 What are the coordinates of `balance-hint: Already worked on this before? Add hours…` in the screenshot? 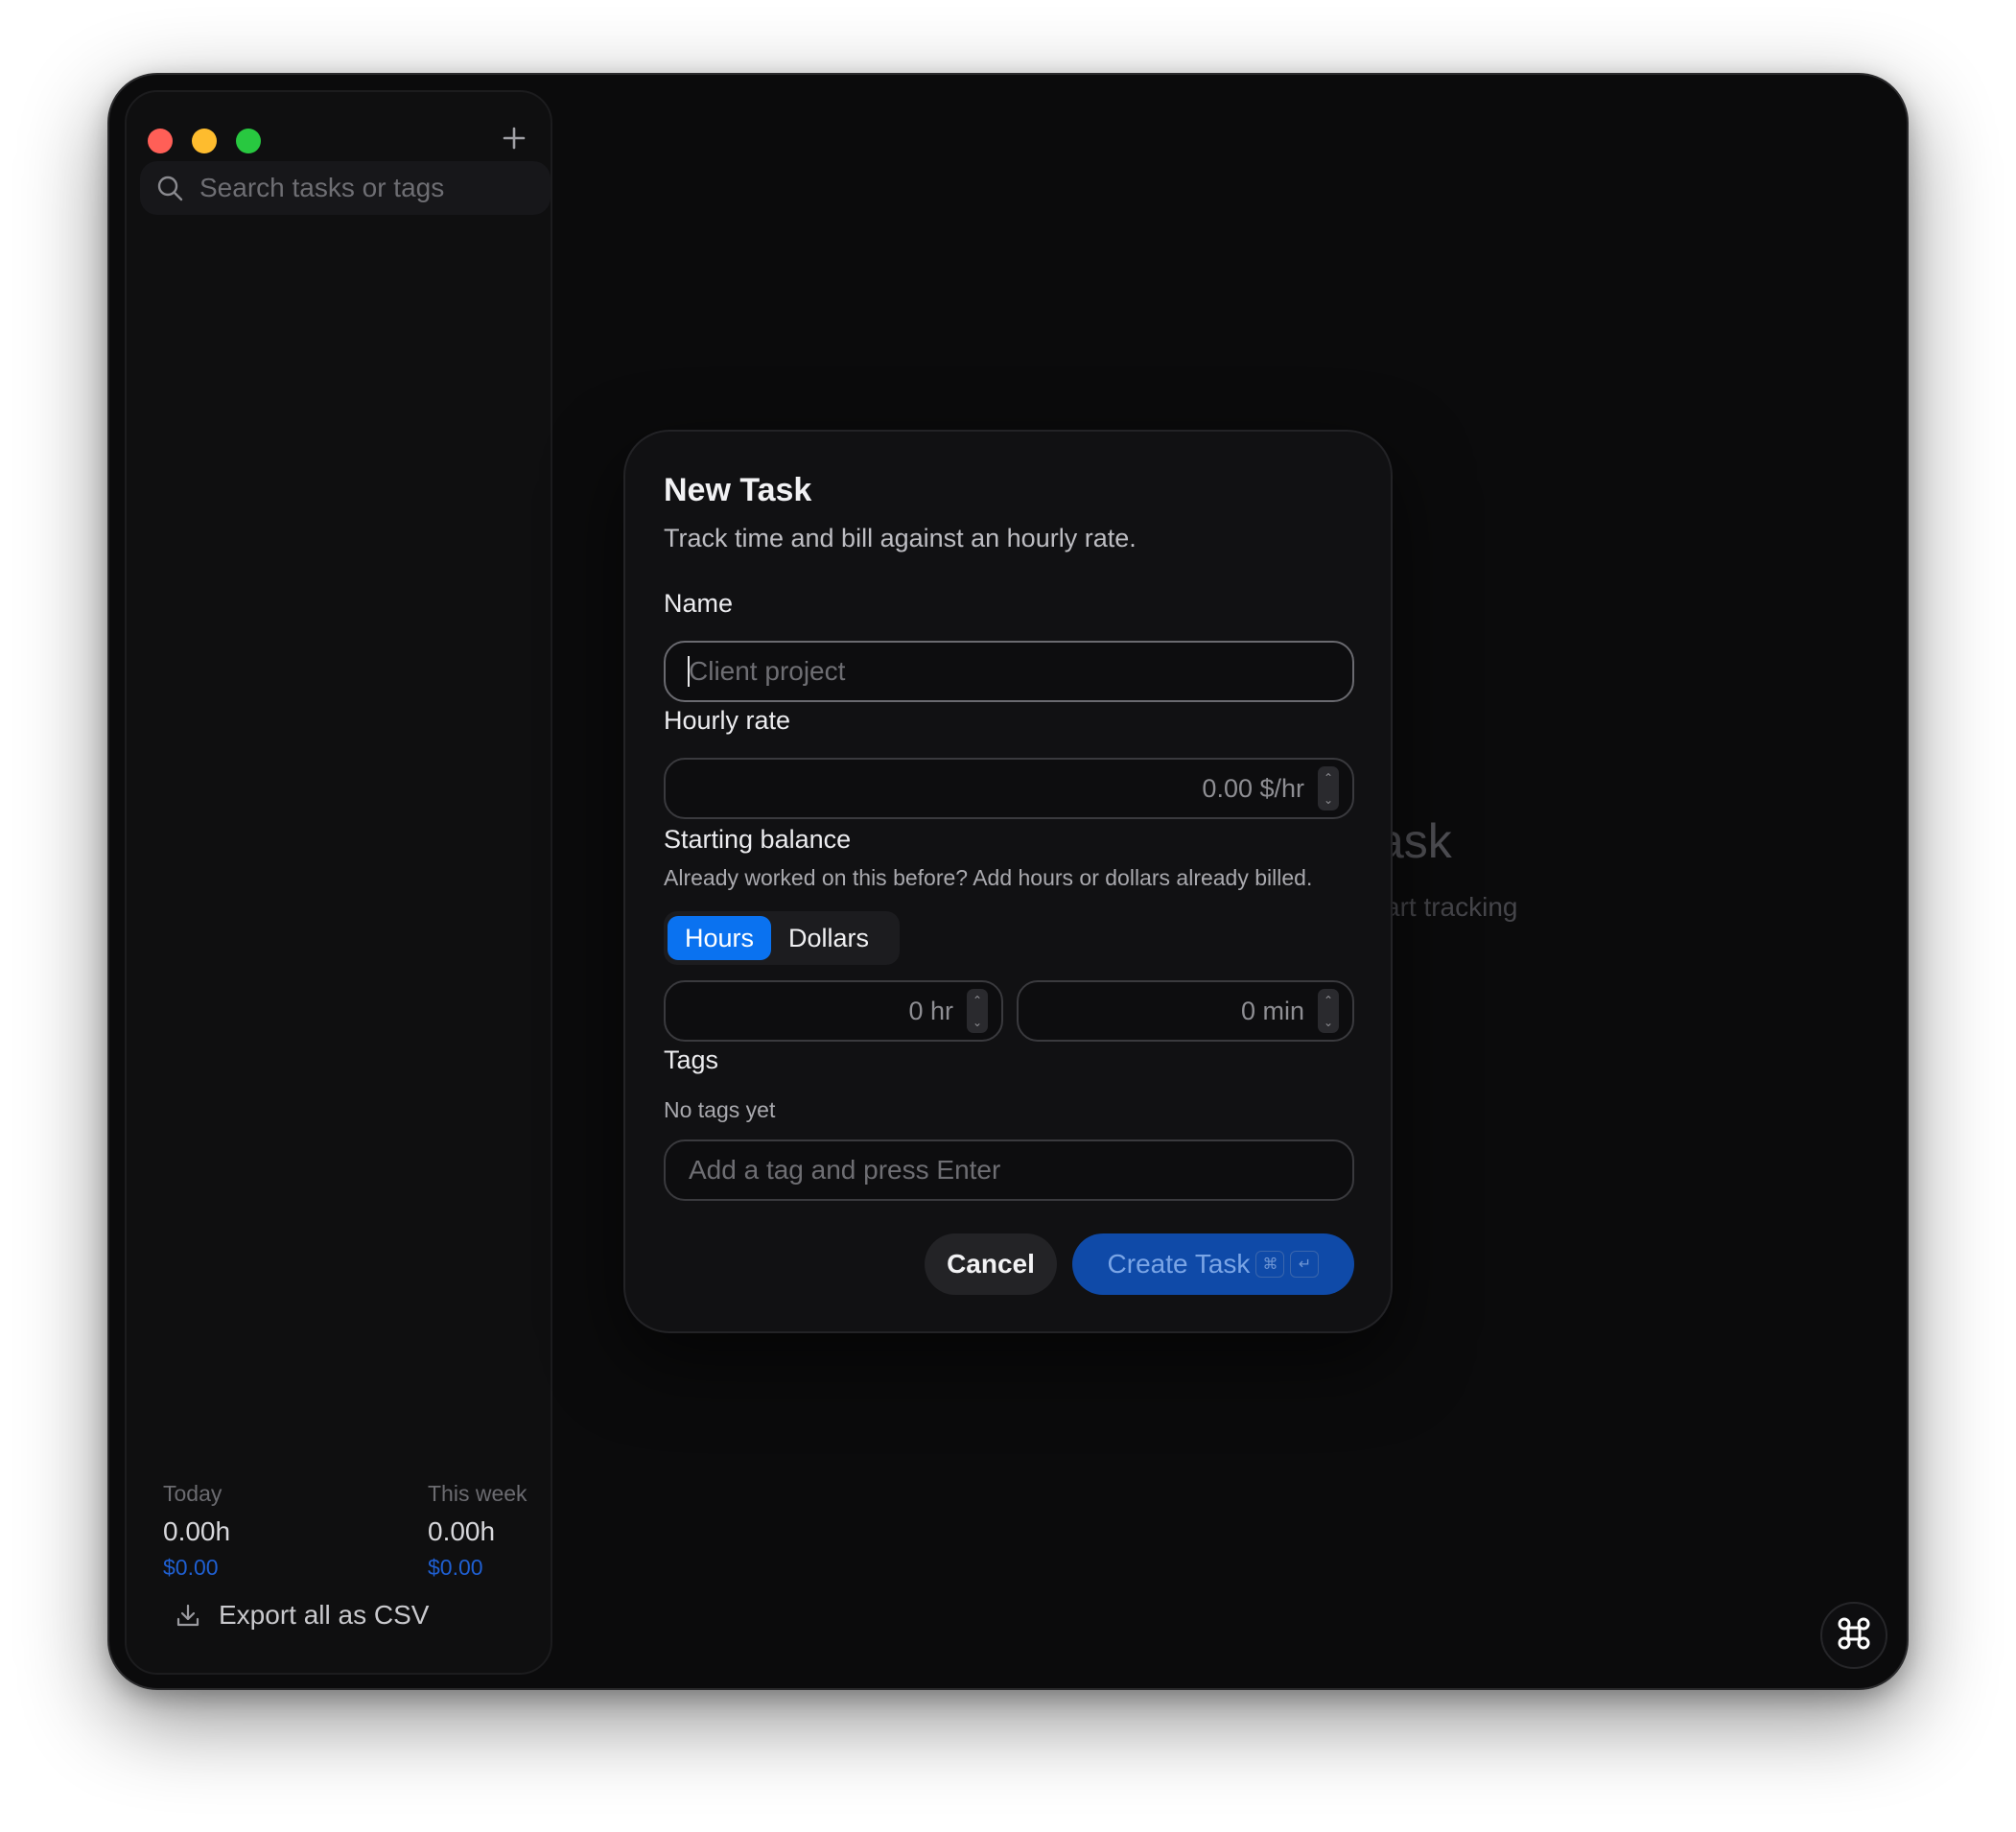 It's located at (988, 877).